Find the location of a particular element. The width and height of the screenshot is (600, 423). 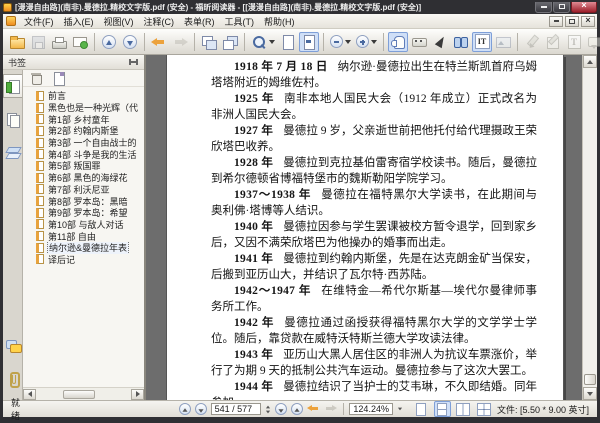

scroll-down-button is located at coordinates (590, 393).